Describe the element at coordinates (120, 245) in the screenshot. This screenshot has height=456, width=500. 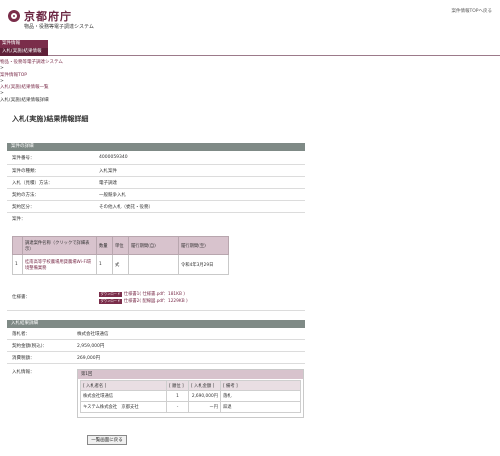
I see `items-header-unit: 単位` at that location.